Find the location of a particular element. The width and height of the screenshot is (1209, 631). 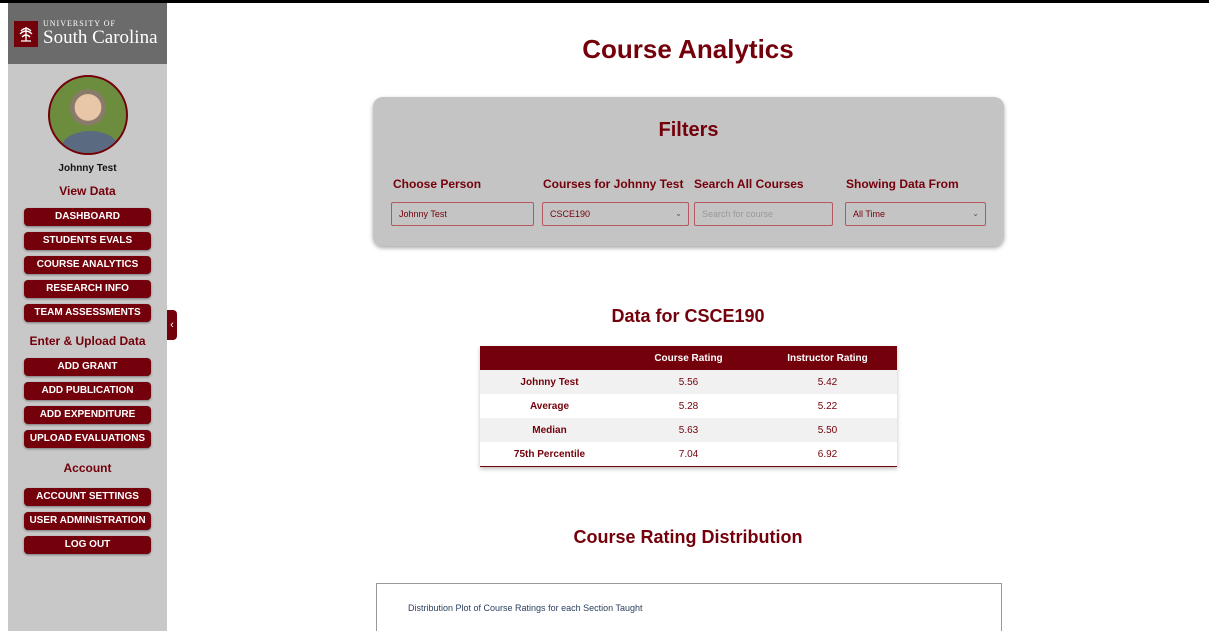

nav-add-expenditure-button: ADD EXPENDITURE is located at coordinates (87, 415).